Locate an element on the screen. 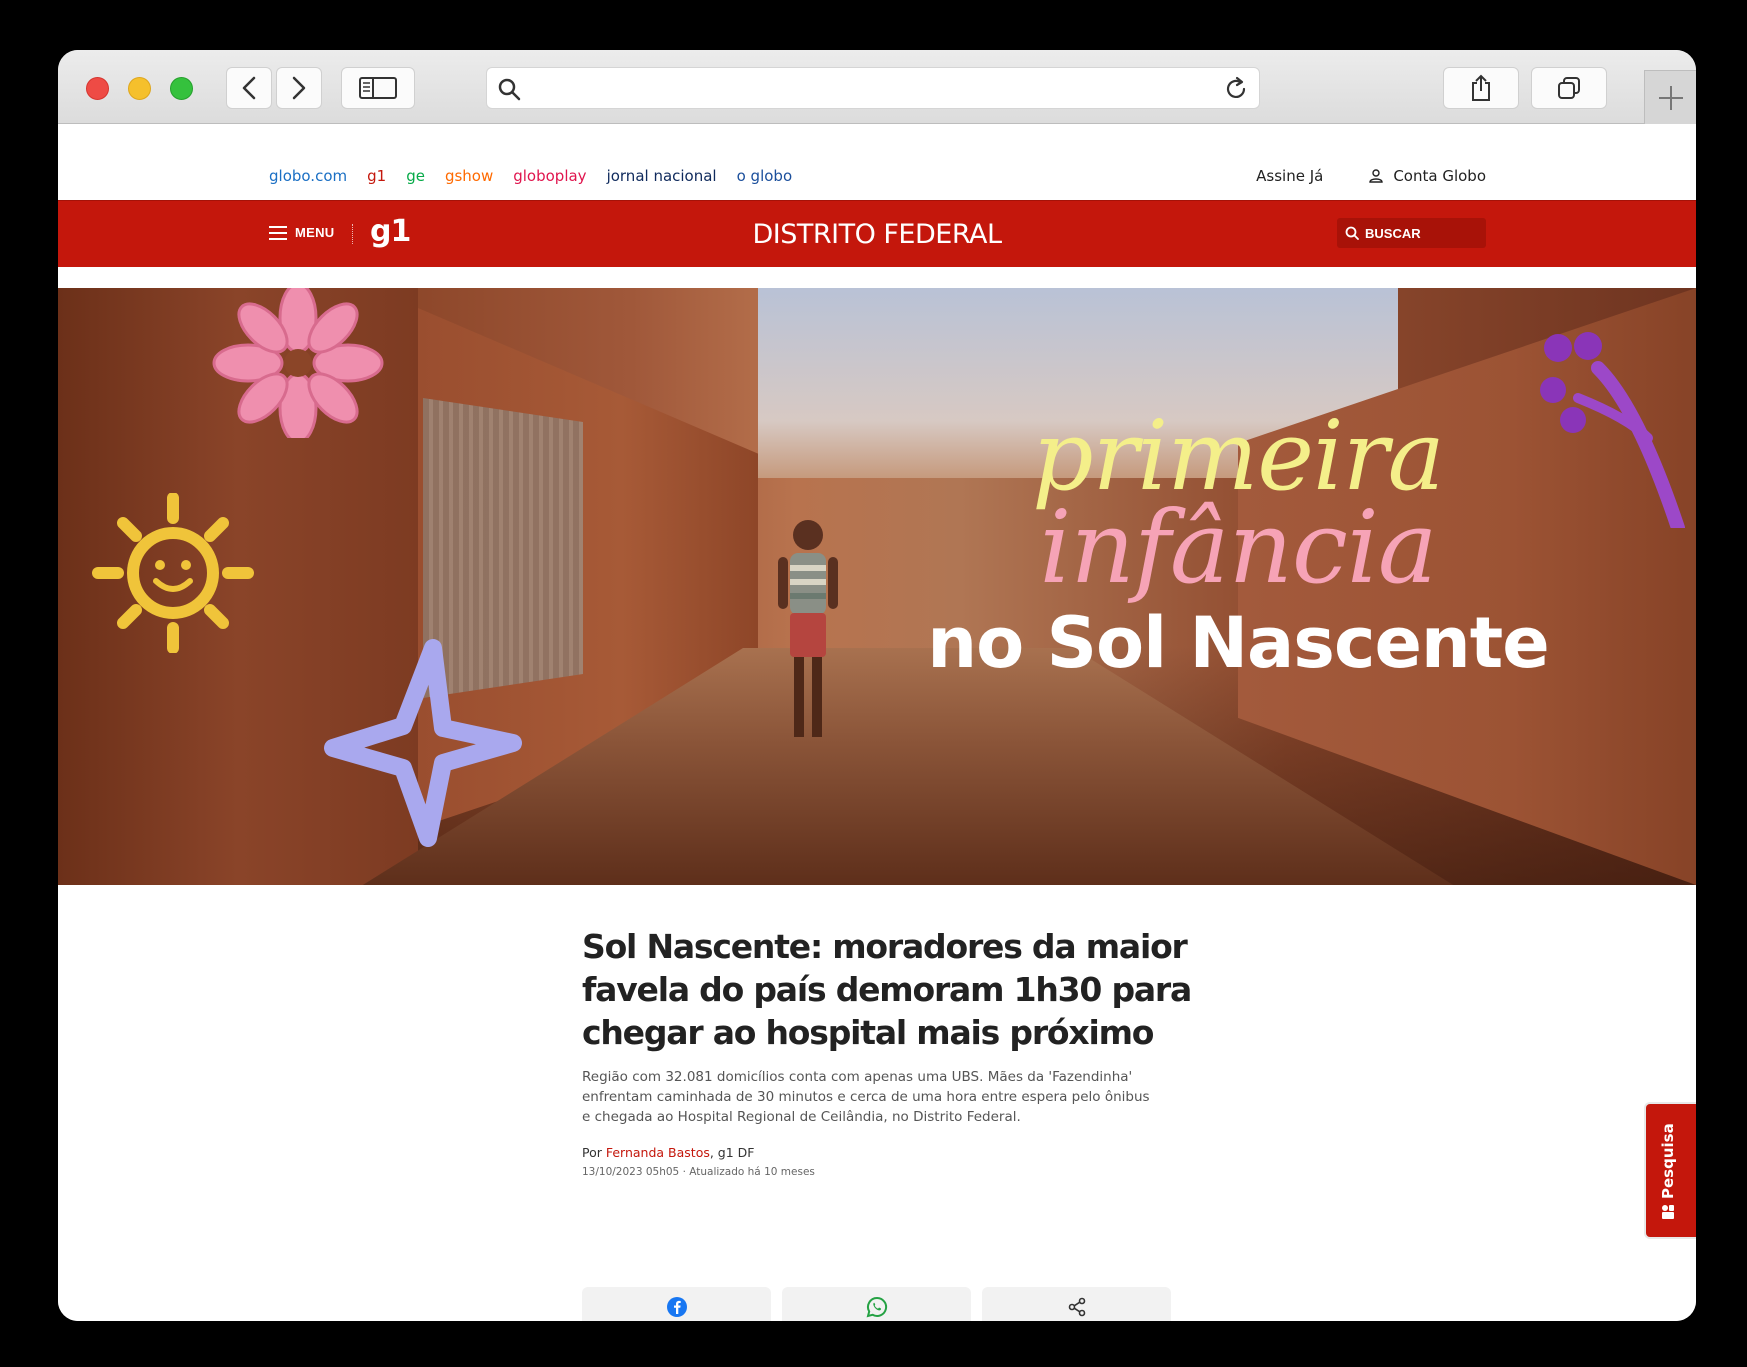 This screenshot has width=1747, height=1367. byline-prefix: Por is located at coordinates (594, 1152).